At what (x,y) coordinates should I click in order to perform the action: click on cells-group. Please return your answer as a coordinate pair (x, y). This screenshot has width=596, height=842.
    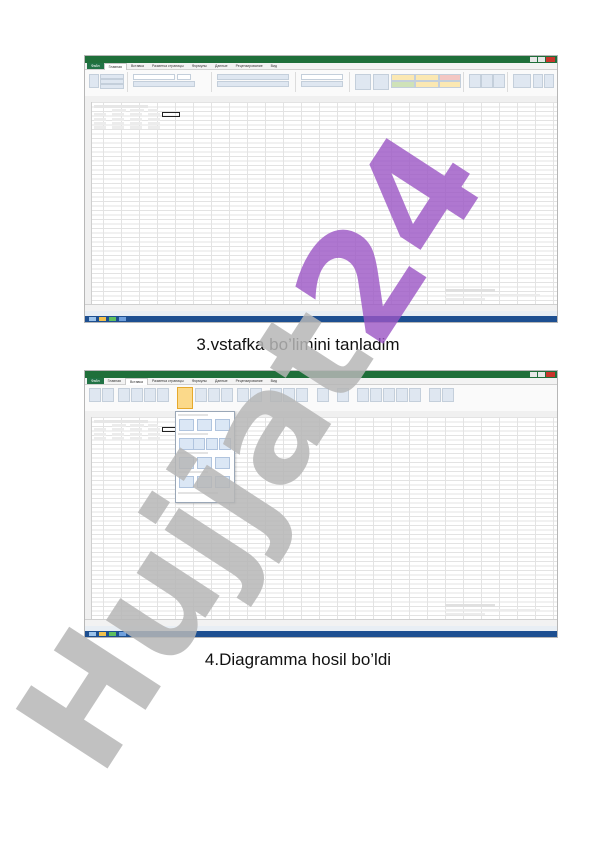
    Looking at the image, I should click on (487, 82).